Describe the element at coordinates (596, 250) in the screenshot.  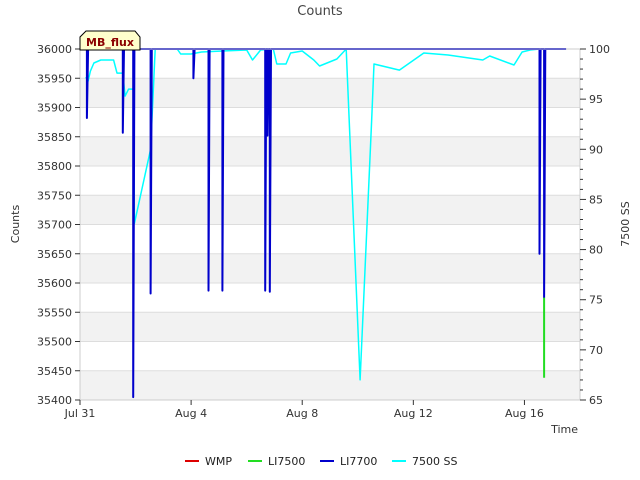
I see `y2-tick-label: 80` at that location.